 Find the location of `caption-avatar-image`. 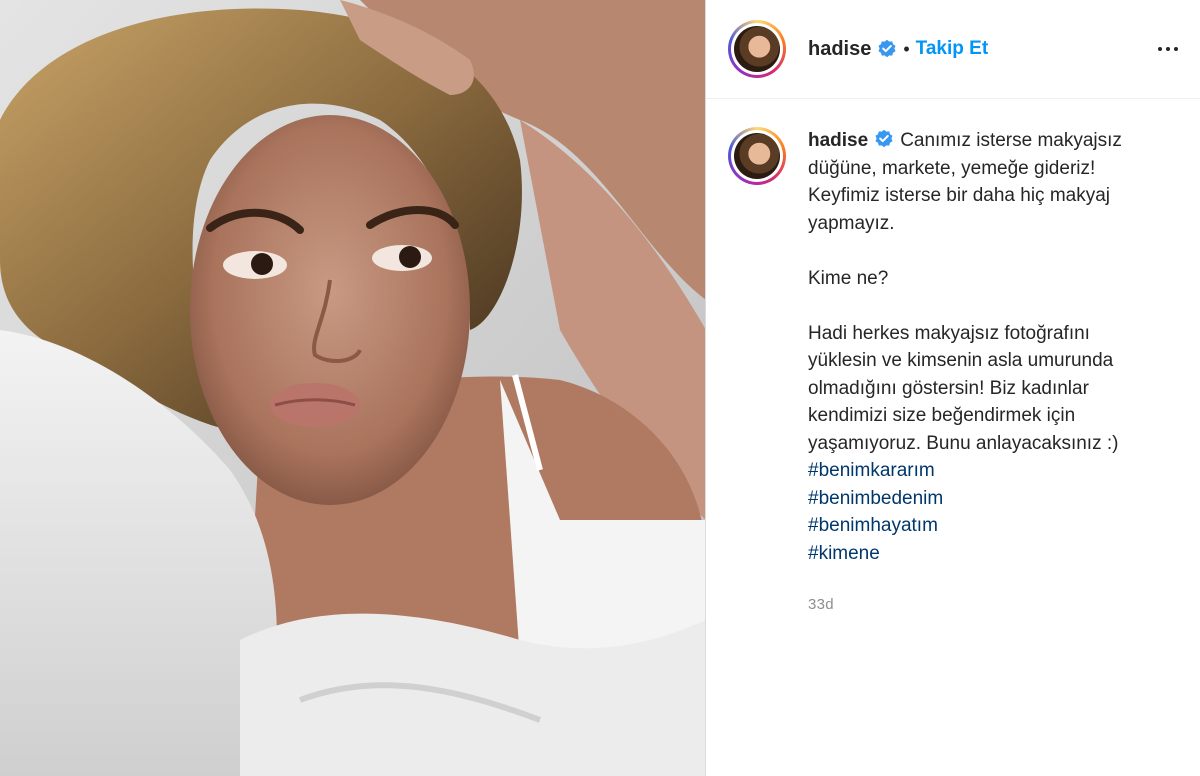

caption-avatar-image is located at coordinates (757, 156).